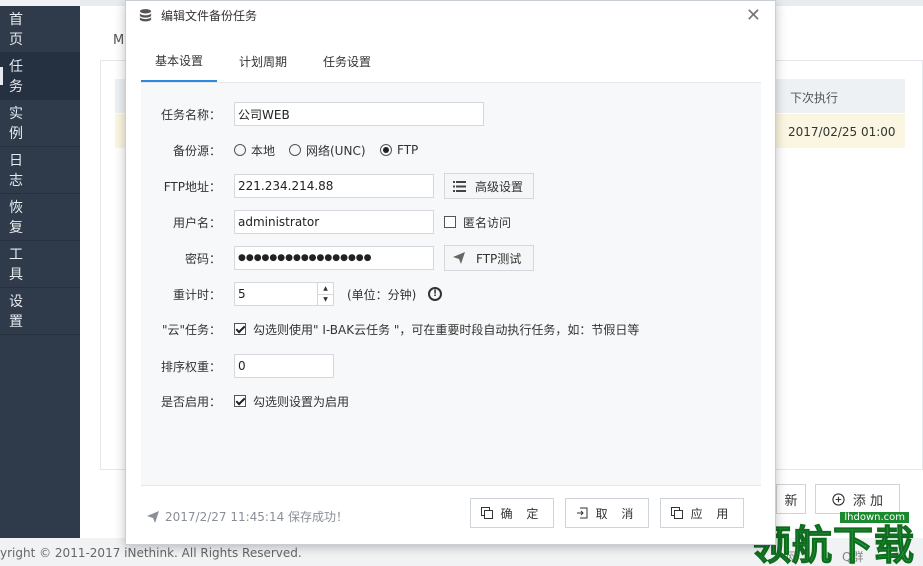 Image resolution: width=923 pixels, height=566 pixels. I want to click on close-button: ✕, so click(753, 15).